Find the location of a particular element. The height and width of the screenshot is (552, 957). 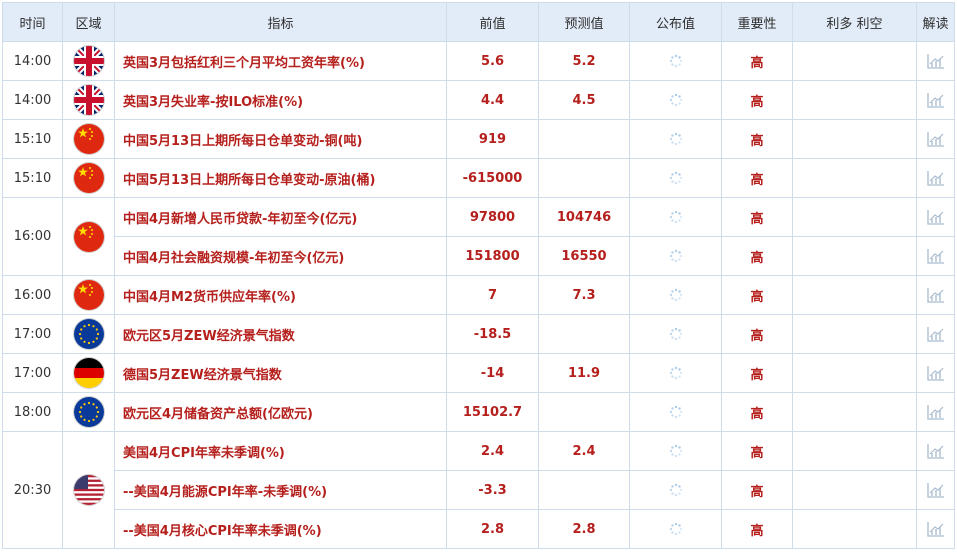

previous-value: 5.6 is located at coordinates (492, 61).